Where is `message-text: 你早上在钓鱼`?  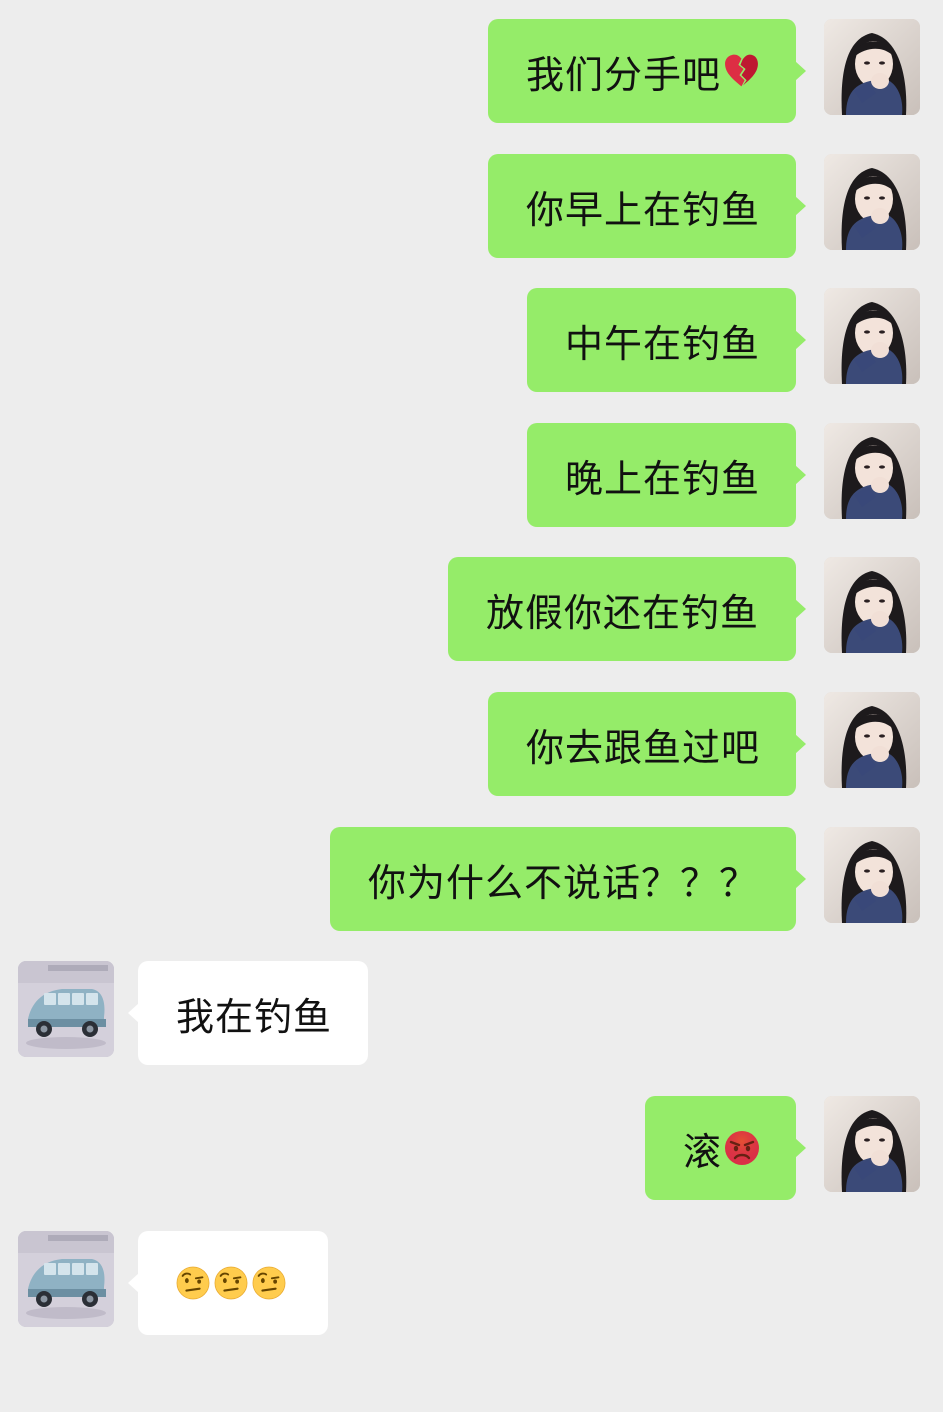 message-text: 你早上在钓鱼 is located at coordinates (643, 209).